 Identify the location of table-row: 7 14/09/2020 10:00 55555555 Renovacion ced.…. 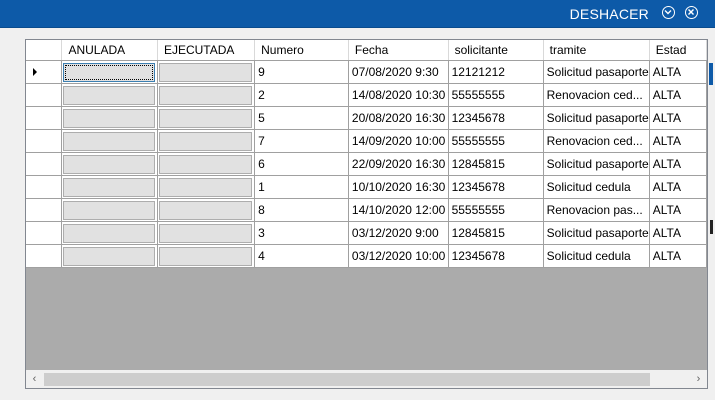
(366, 141).